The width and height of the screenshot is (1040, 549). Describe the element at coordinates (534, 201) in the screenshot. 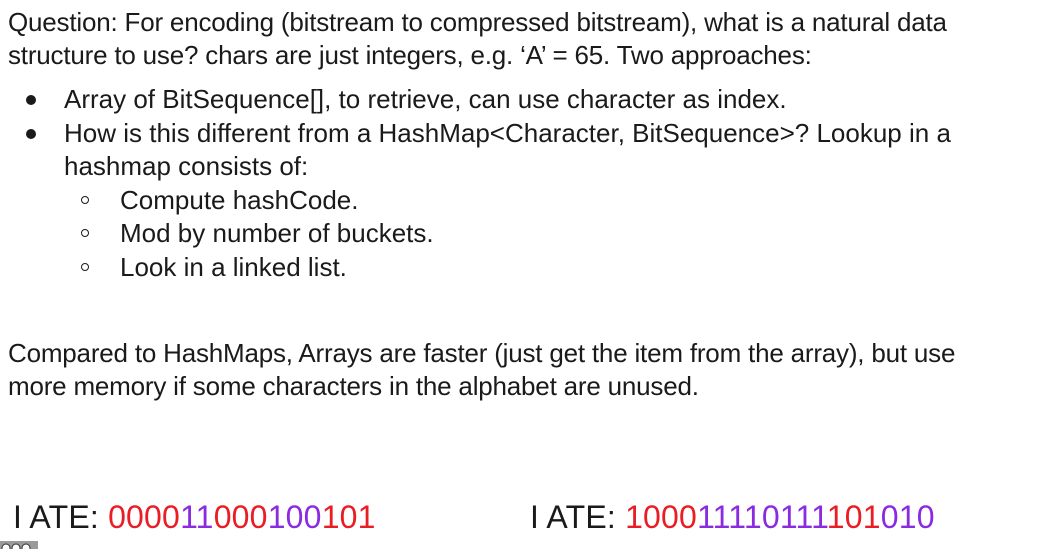

I see `sub-bullet-item: Compute hashCode.` at that location.